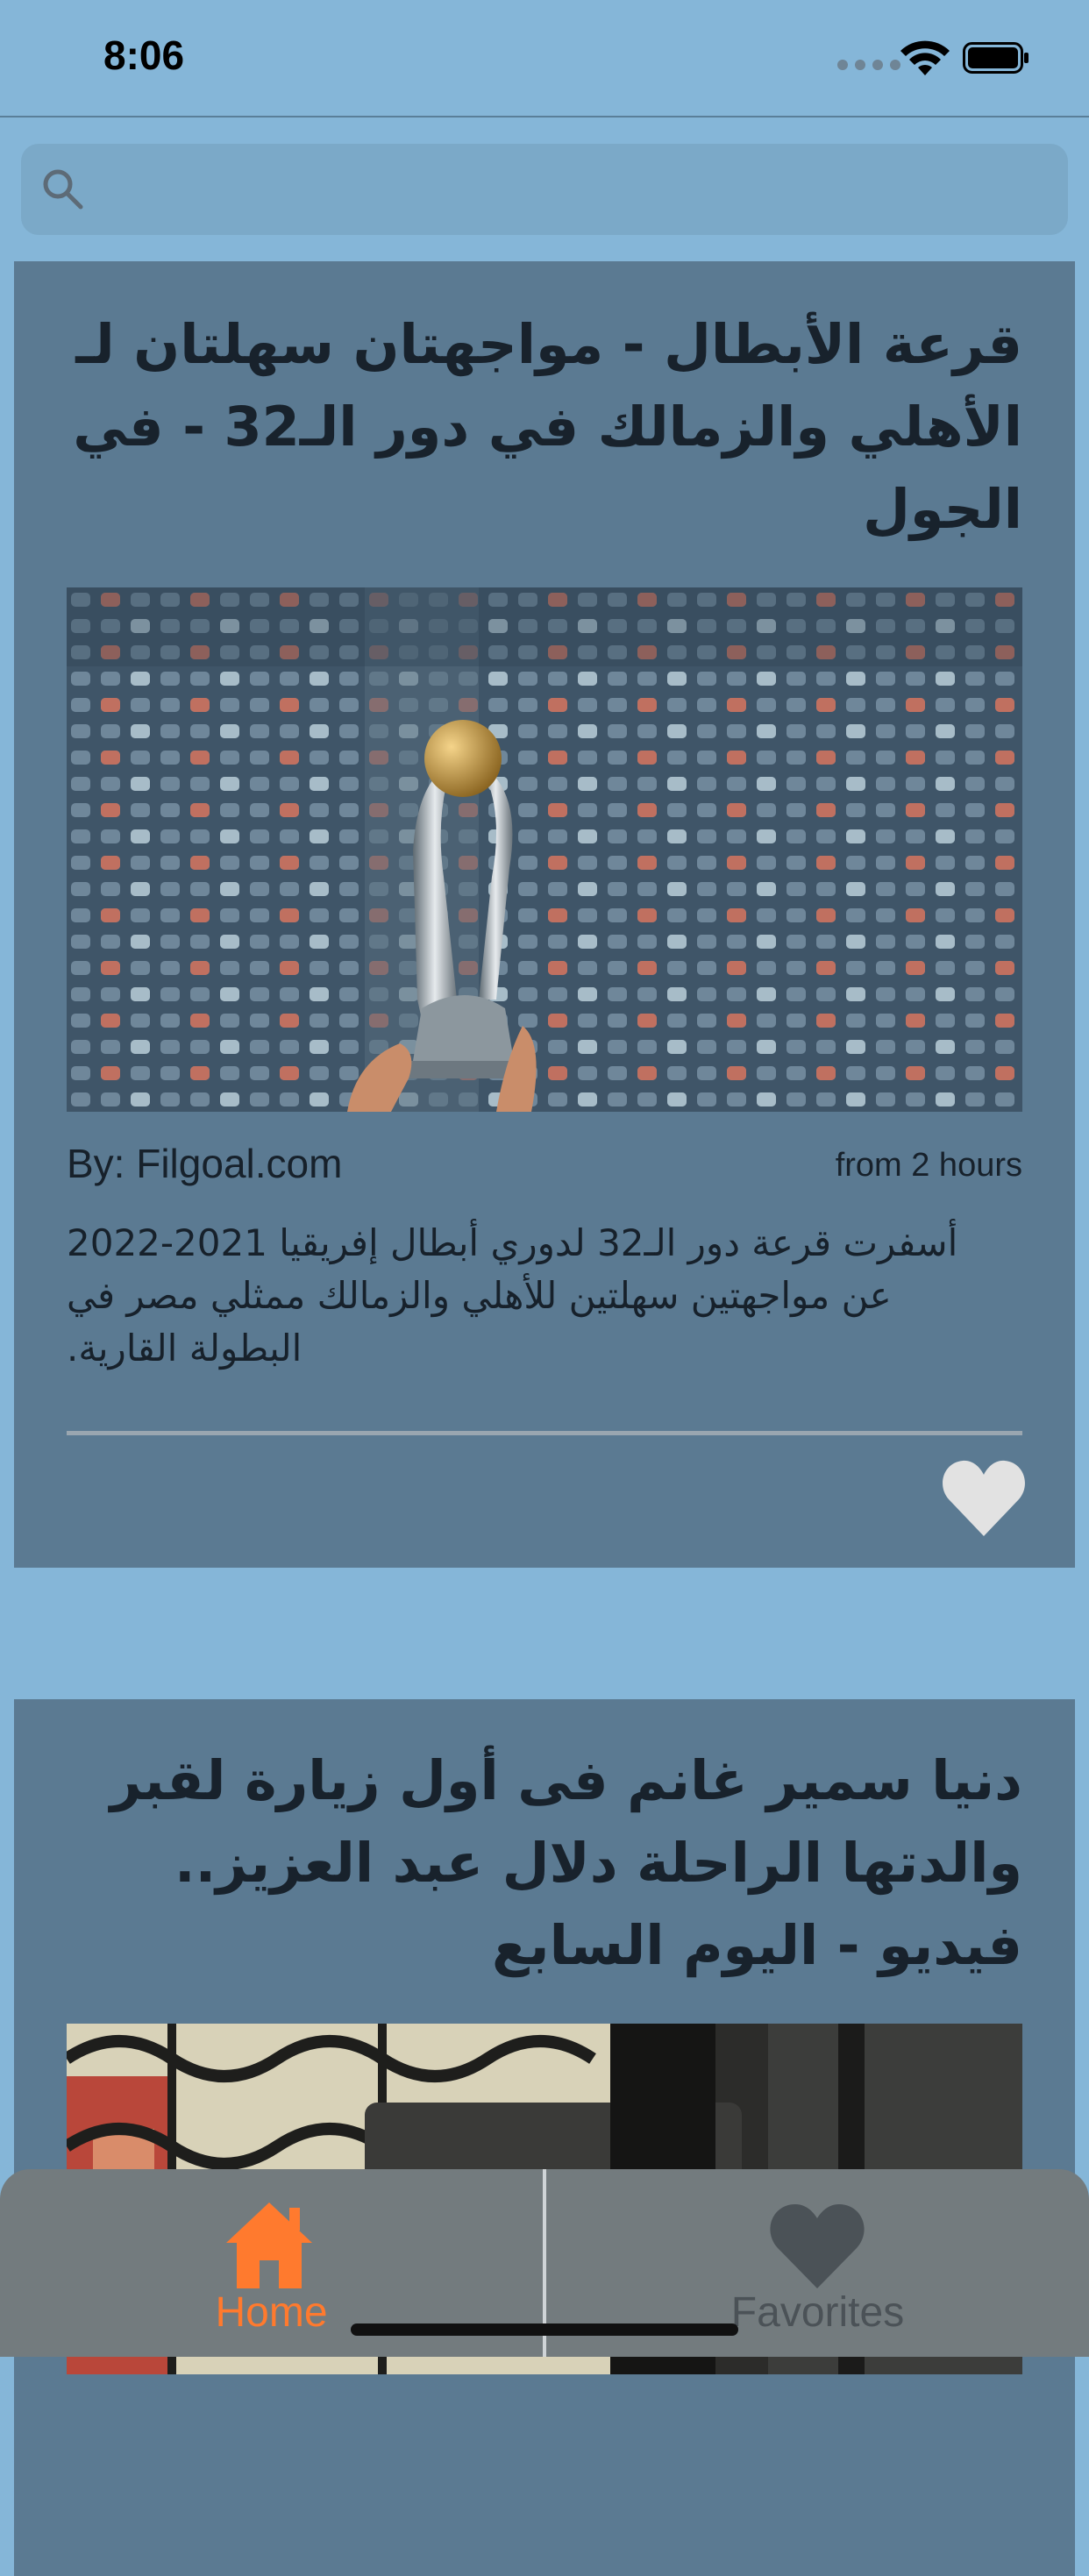  What do you see at coordinates (995, 58) in the screenshot?
I see `battery-icon` at bounding box center [995, 58].